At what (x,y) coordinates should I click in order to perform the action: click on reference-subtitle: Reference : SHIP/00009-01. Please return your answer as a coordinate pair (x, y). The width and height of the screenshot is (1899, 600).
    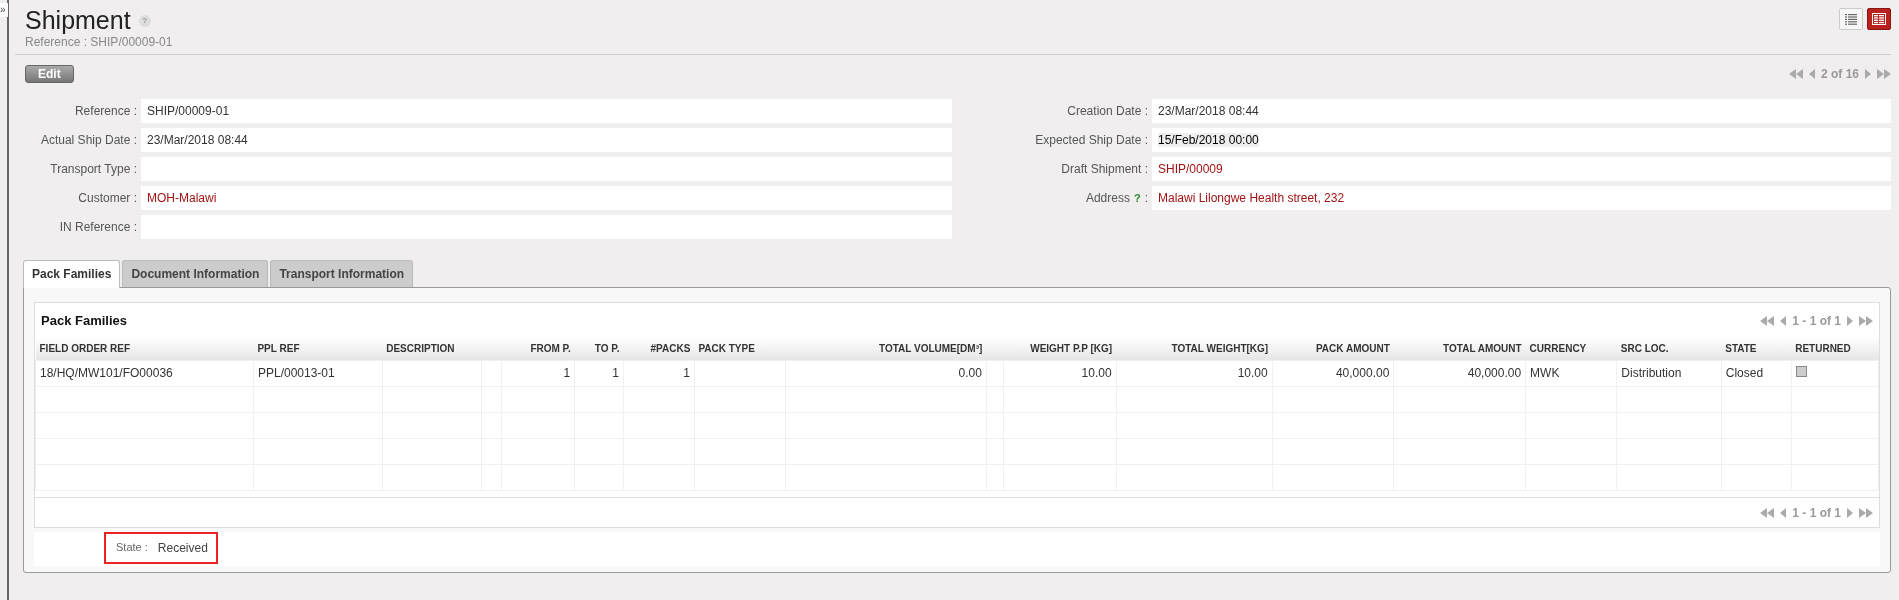
    Looking at the image, I should click on (99, 42).